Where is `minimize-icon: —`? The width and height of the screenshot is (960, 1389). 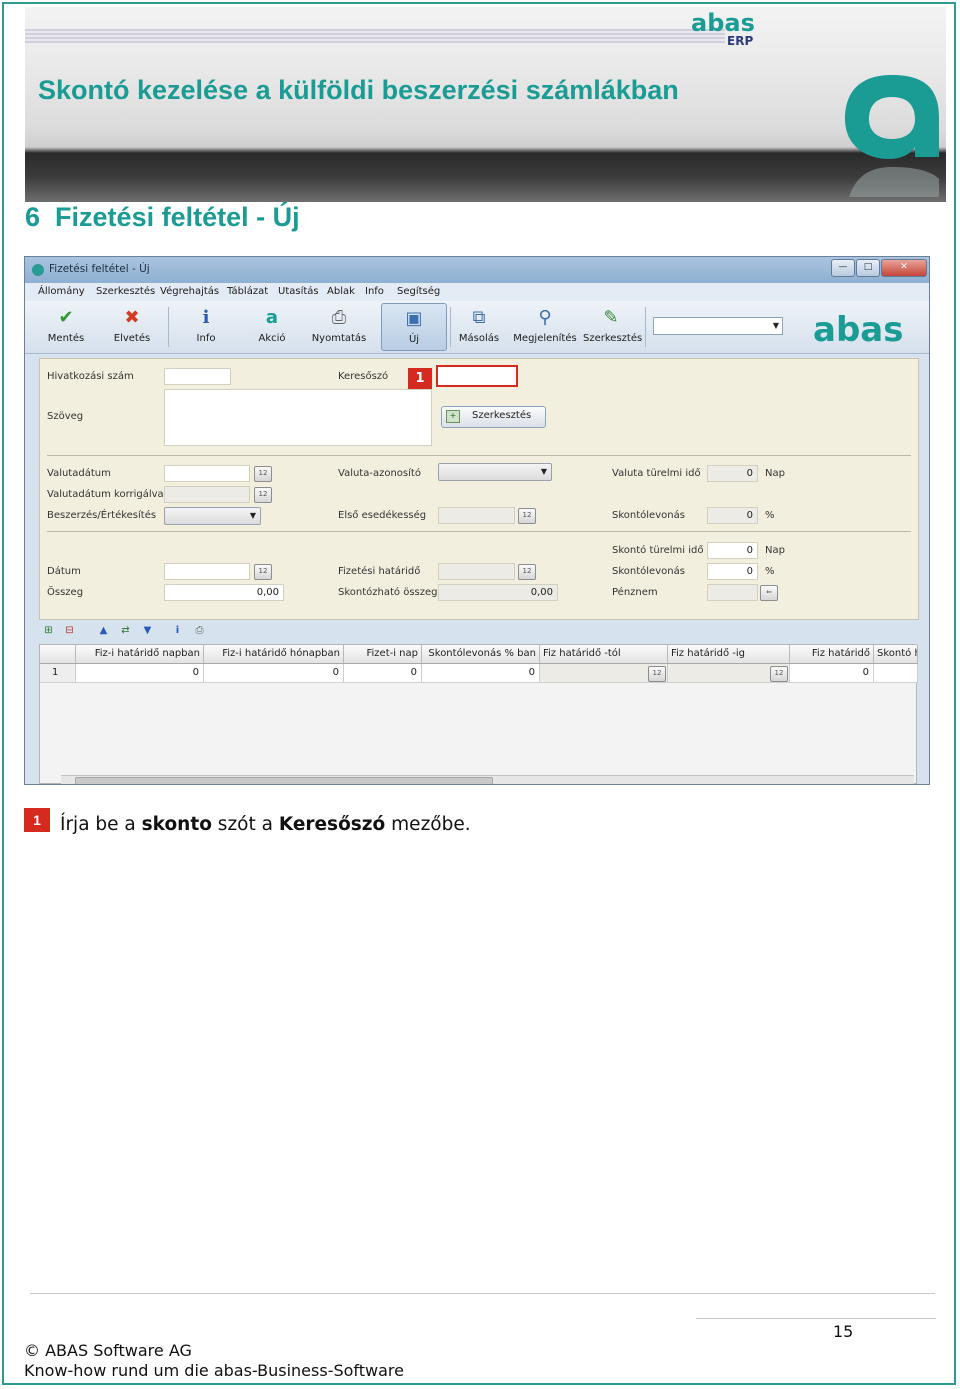
minimize-icon: — is located at coordinates (843, 268).